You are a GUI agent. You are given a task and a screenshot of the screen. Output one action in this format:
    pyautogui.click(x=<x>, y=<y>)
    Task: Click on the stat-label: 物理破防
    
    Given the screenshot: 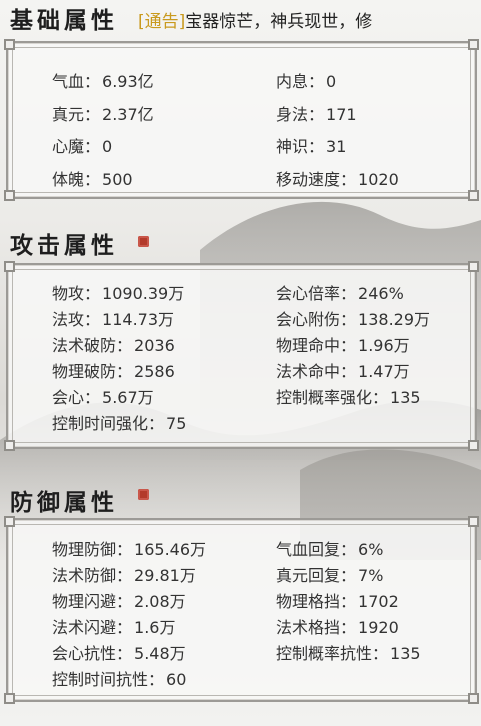 What is the action you would take?
    pyautogui.click(x=84, y=371)
    